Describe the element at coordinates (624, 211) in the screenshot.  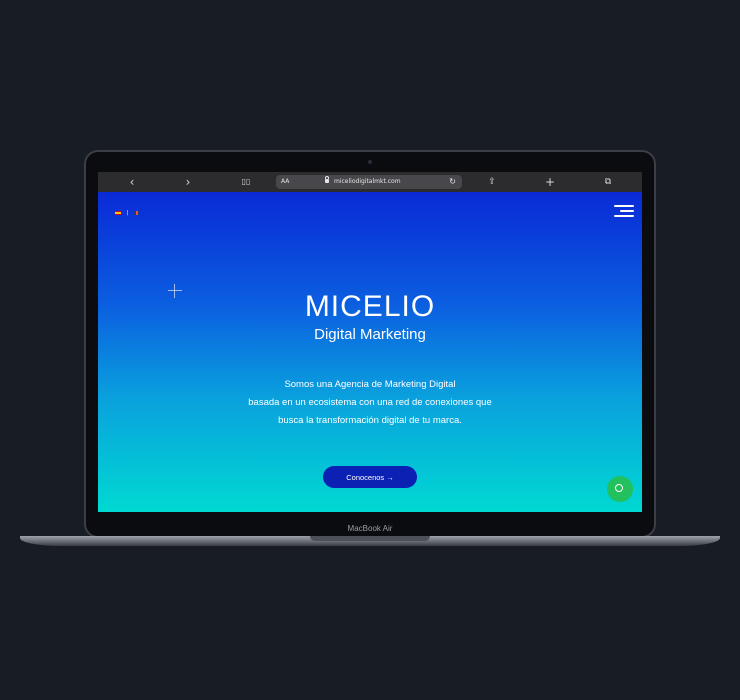
I see `hamburger-menu-icon` at that location.